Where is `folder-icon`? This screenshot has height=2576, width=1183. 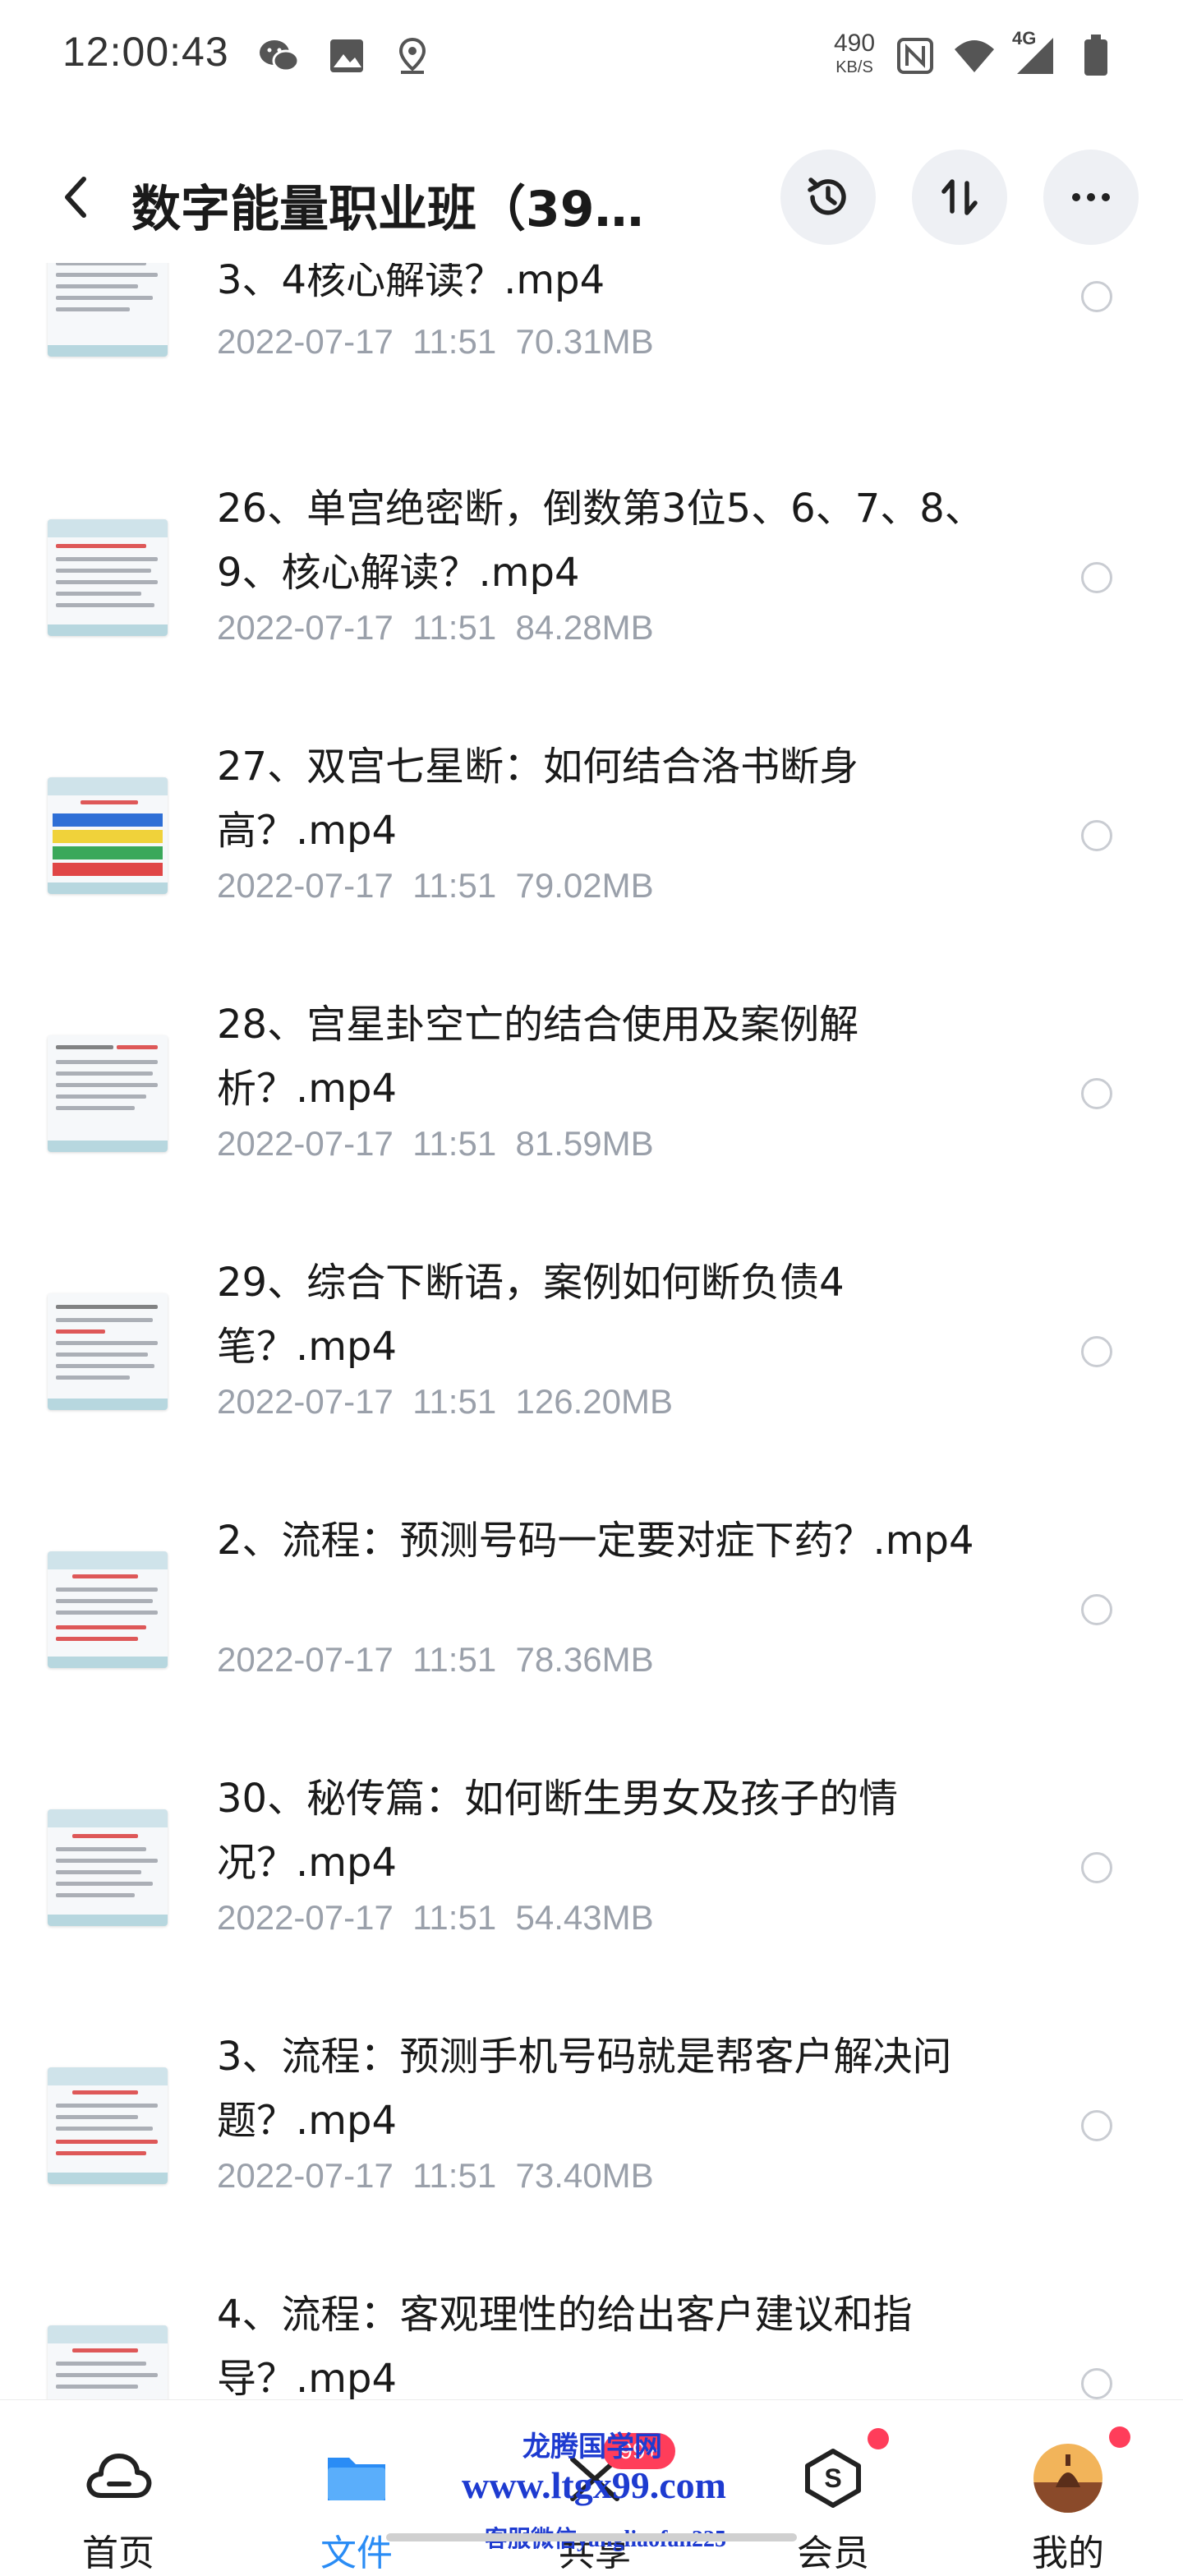
folder-icon is located at coordinates (356, 2479).